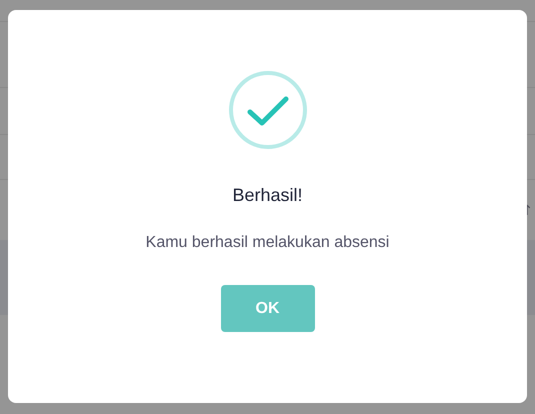  I want to click on success-check-icon, so click(268, 110).